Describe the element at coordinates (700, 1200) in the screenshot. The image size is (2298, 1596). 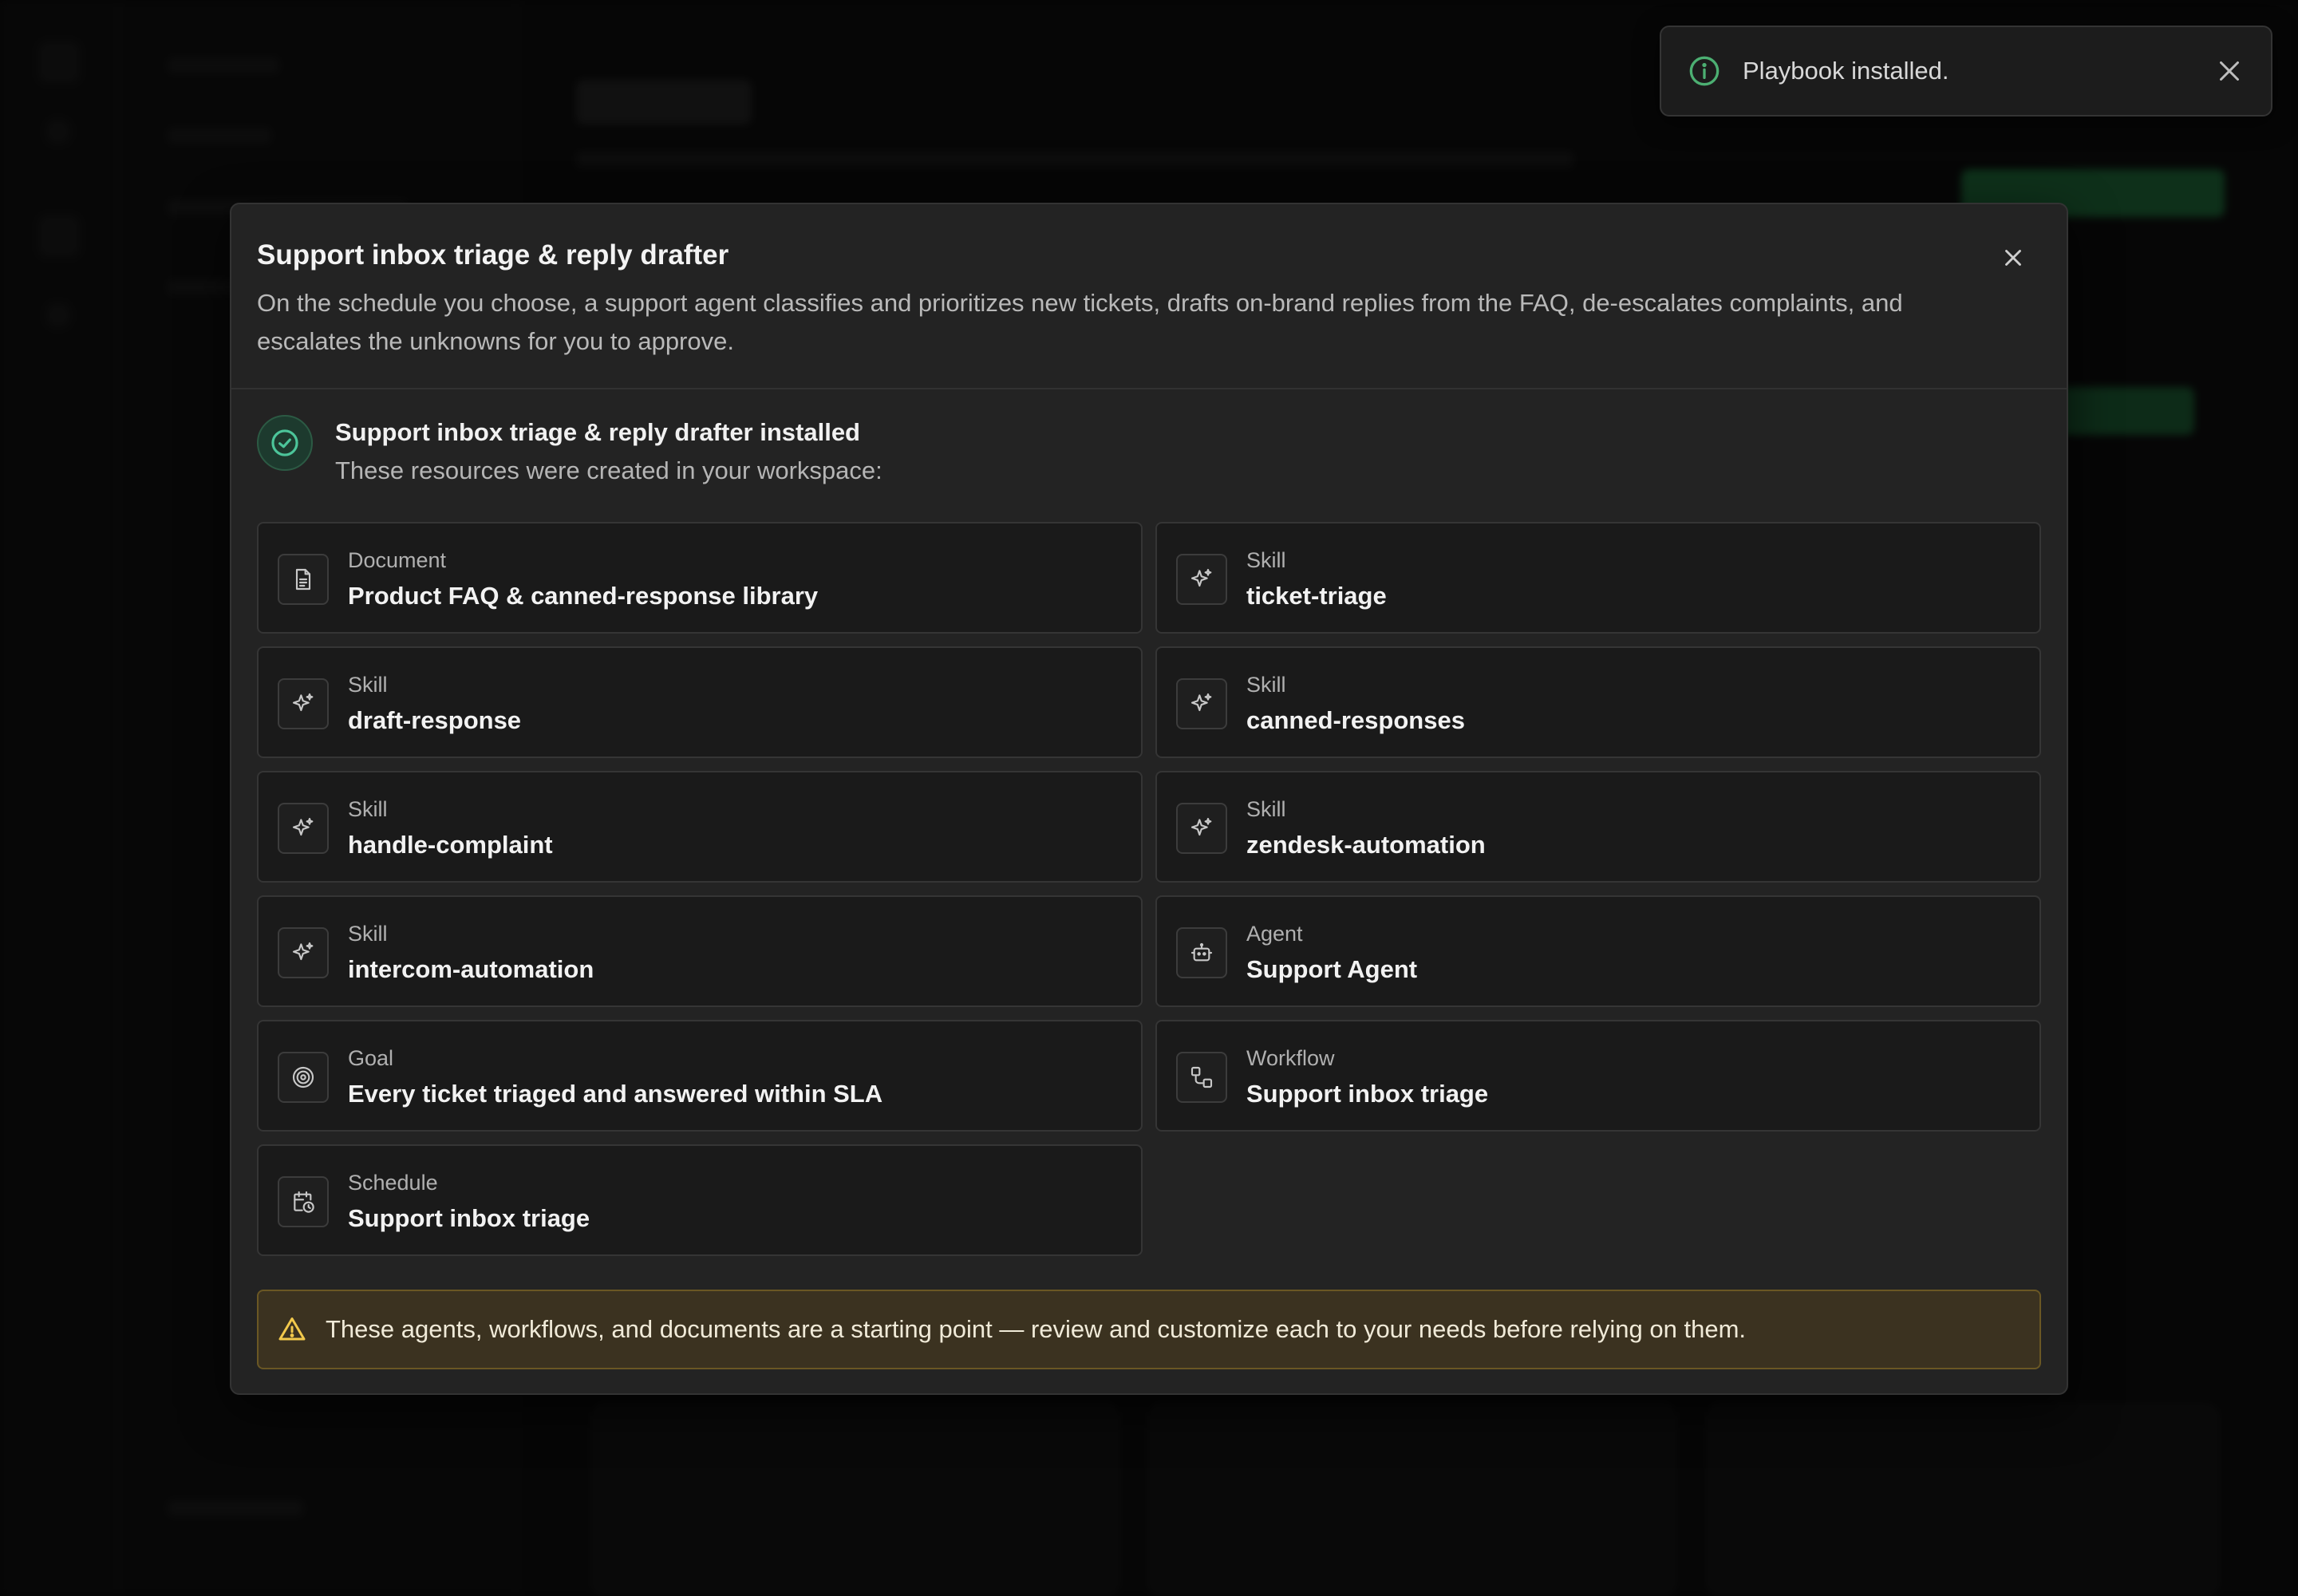
I see `resource-card-schedule: Schedule Support inbox triage` at that location.